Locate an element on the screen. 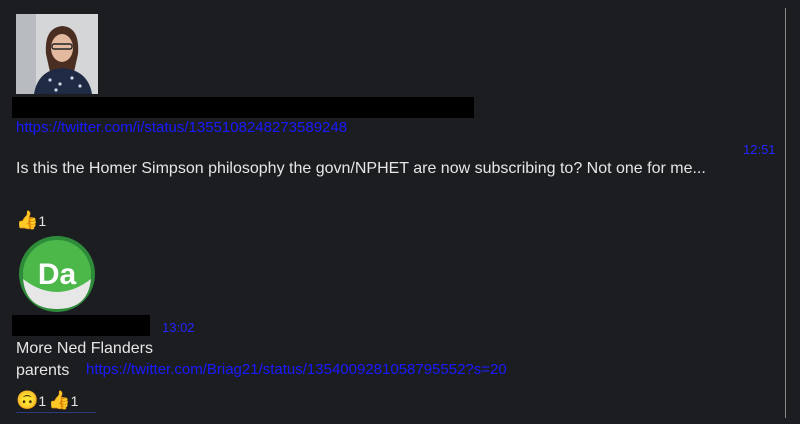 This screenshot has height=424, width=800. avatar-photo is located at coordinates (57, 54).